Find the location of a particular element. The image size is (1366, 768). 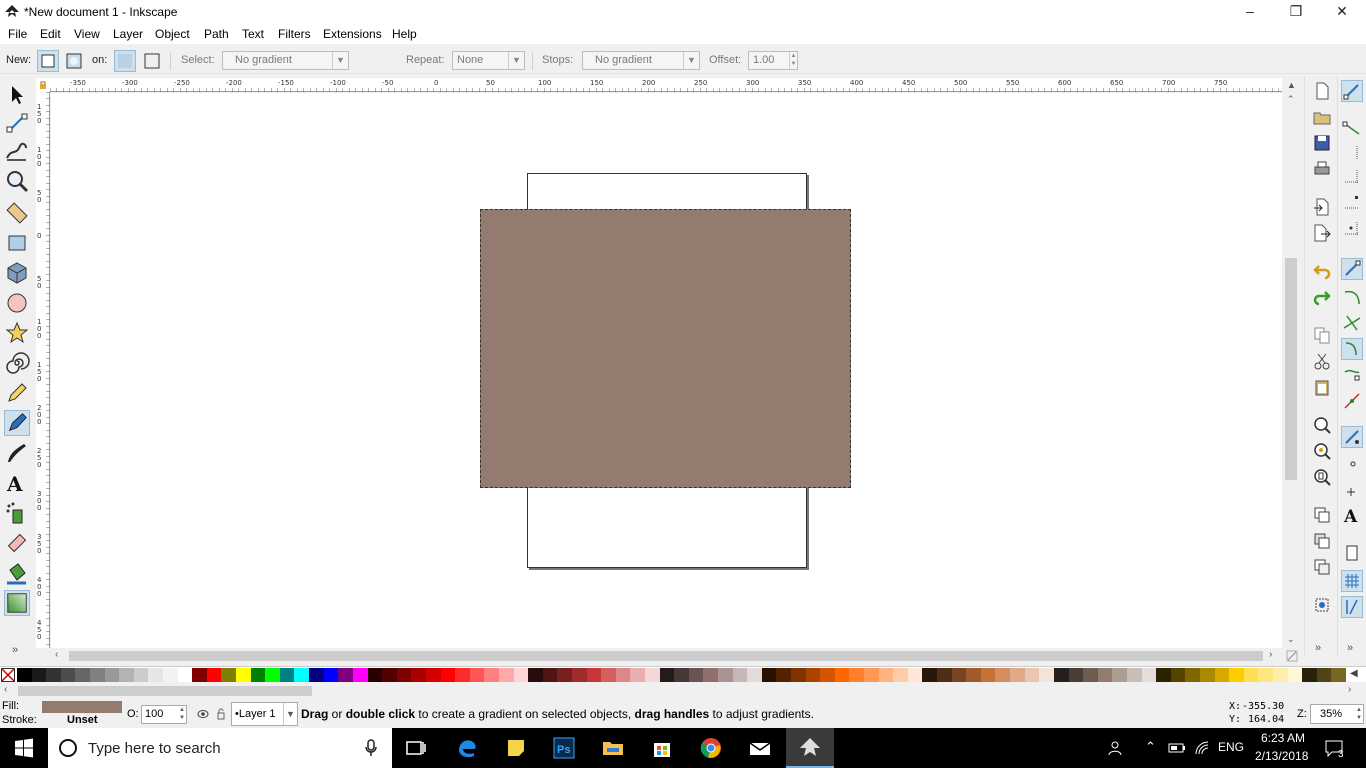

fill-swatch is located at coordinates (82, 707).